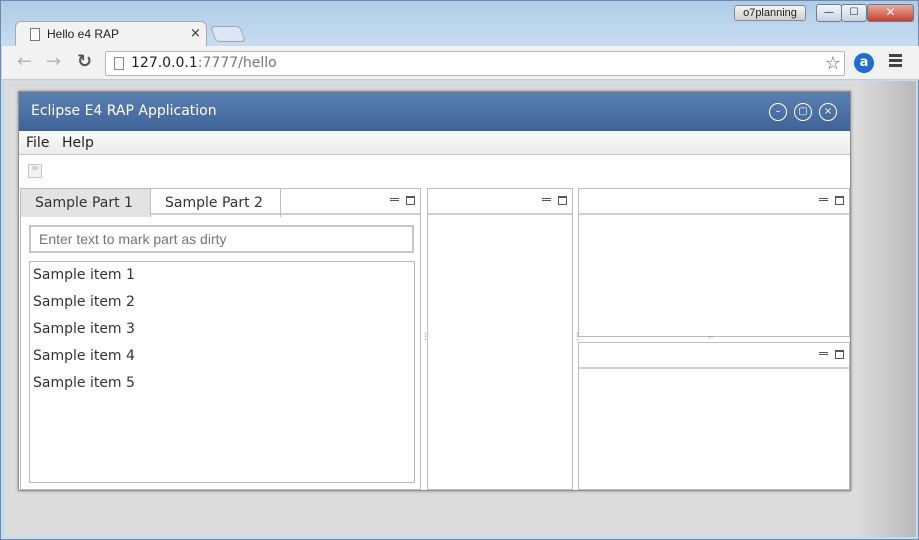  I want to click on menu-file: File, so click(37, 143).